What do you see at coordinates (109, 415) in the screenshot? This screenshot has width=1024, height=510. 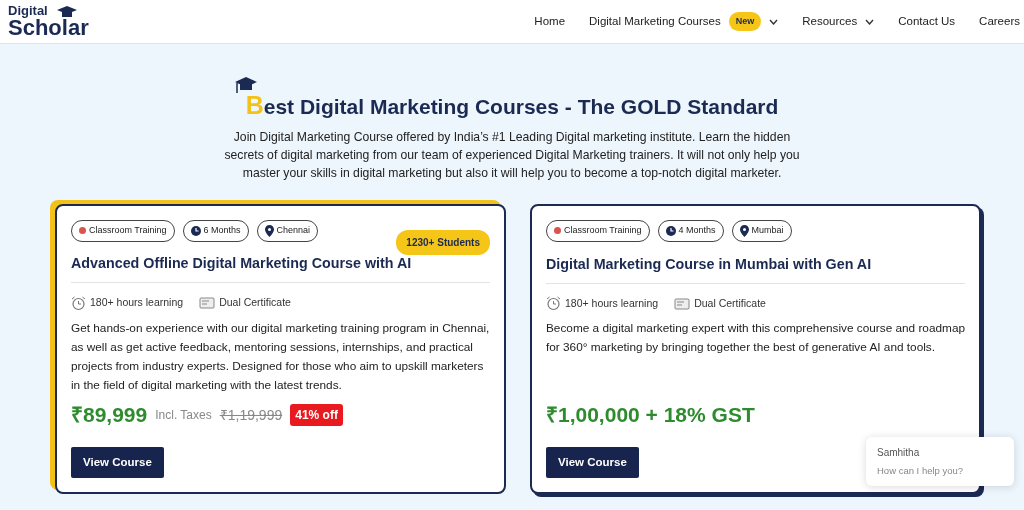 I see `price-text: ₹89,999` at bounding box center [109, 415].